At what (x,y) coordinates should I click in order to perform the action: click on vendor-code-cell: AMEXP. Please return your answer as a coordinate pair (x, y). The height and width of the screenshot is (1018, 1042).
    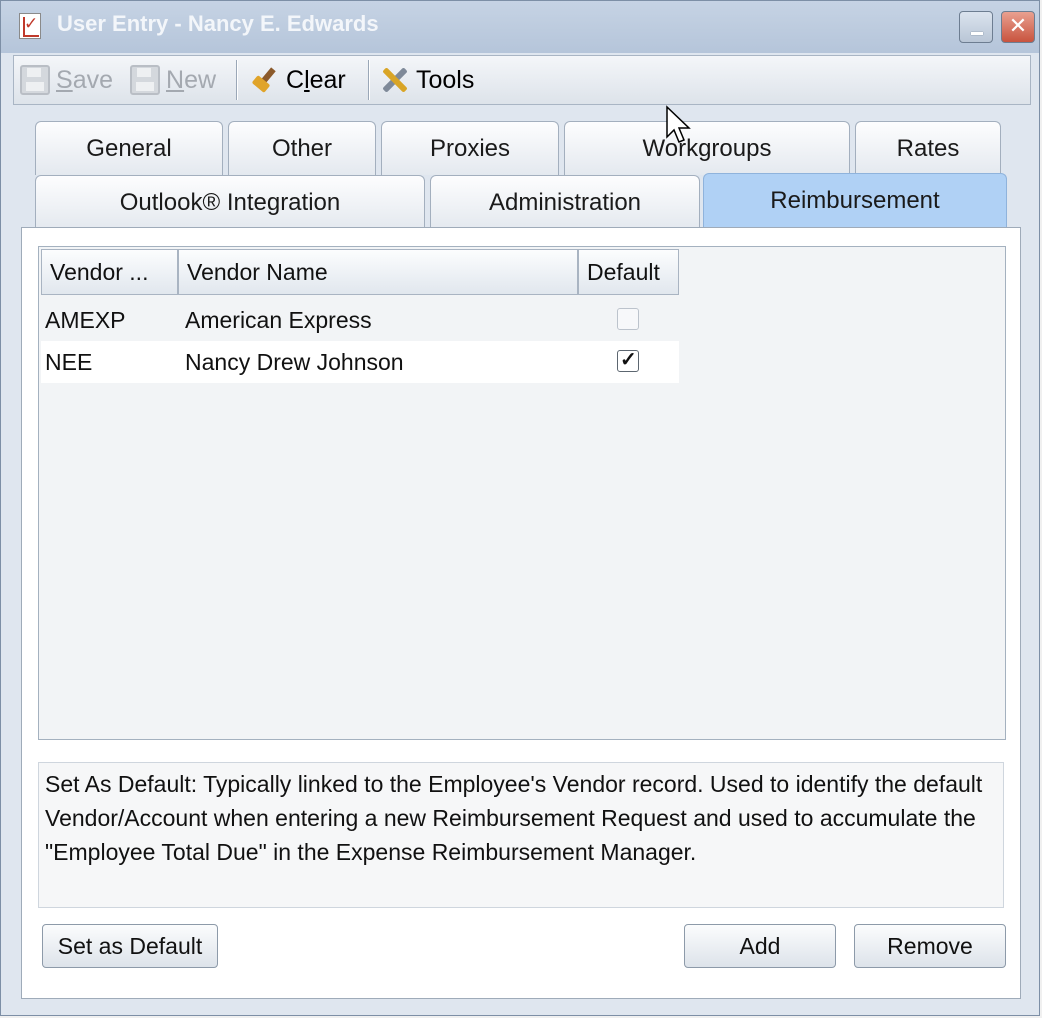
    Looking at the image, I should click on (85, 320).